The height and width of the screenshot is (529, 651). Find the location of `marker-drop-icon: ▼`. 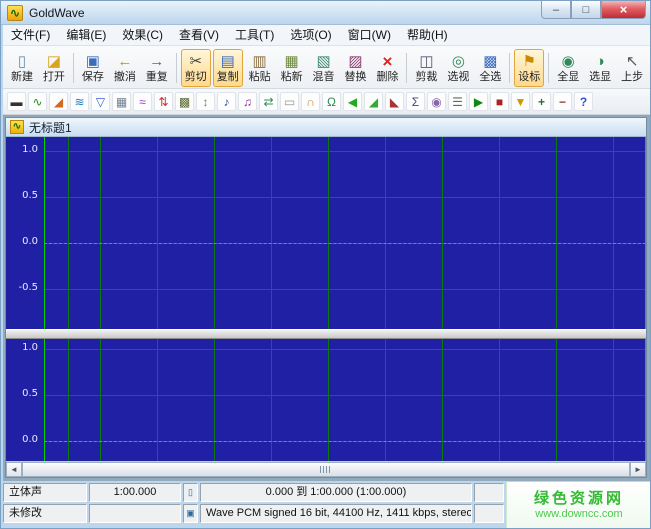

marker-drop-icon: ▼ is located at coordinates (520, 101).